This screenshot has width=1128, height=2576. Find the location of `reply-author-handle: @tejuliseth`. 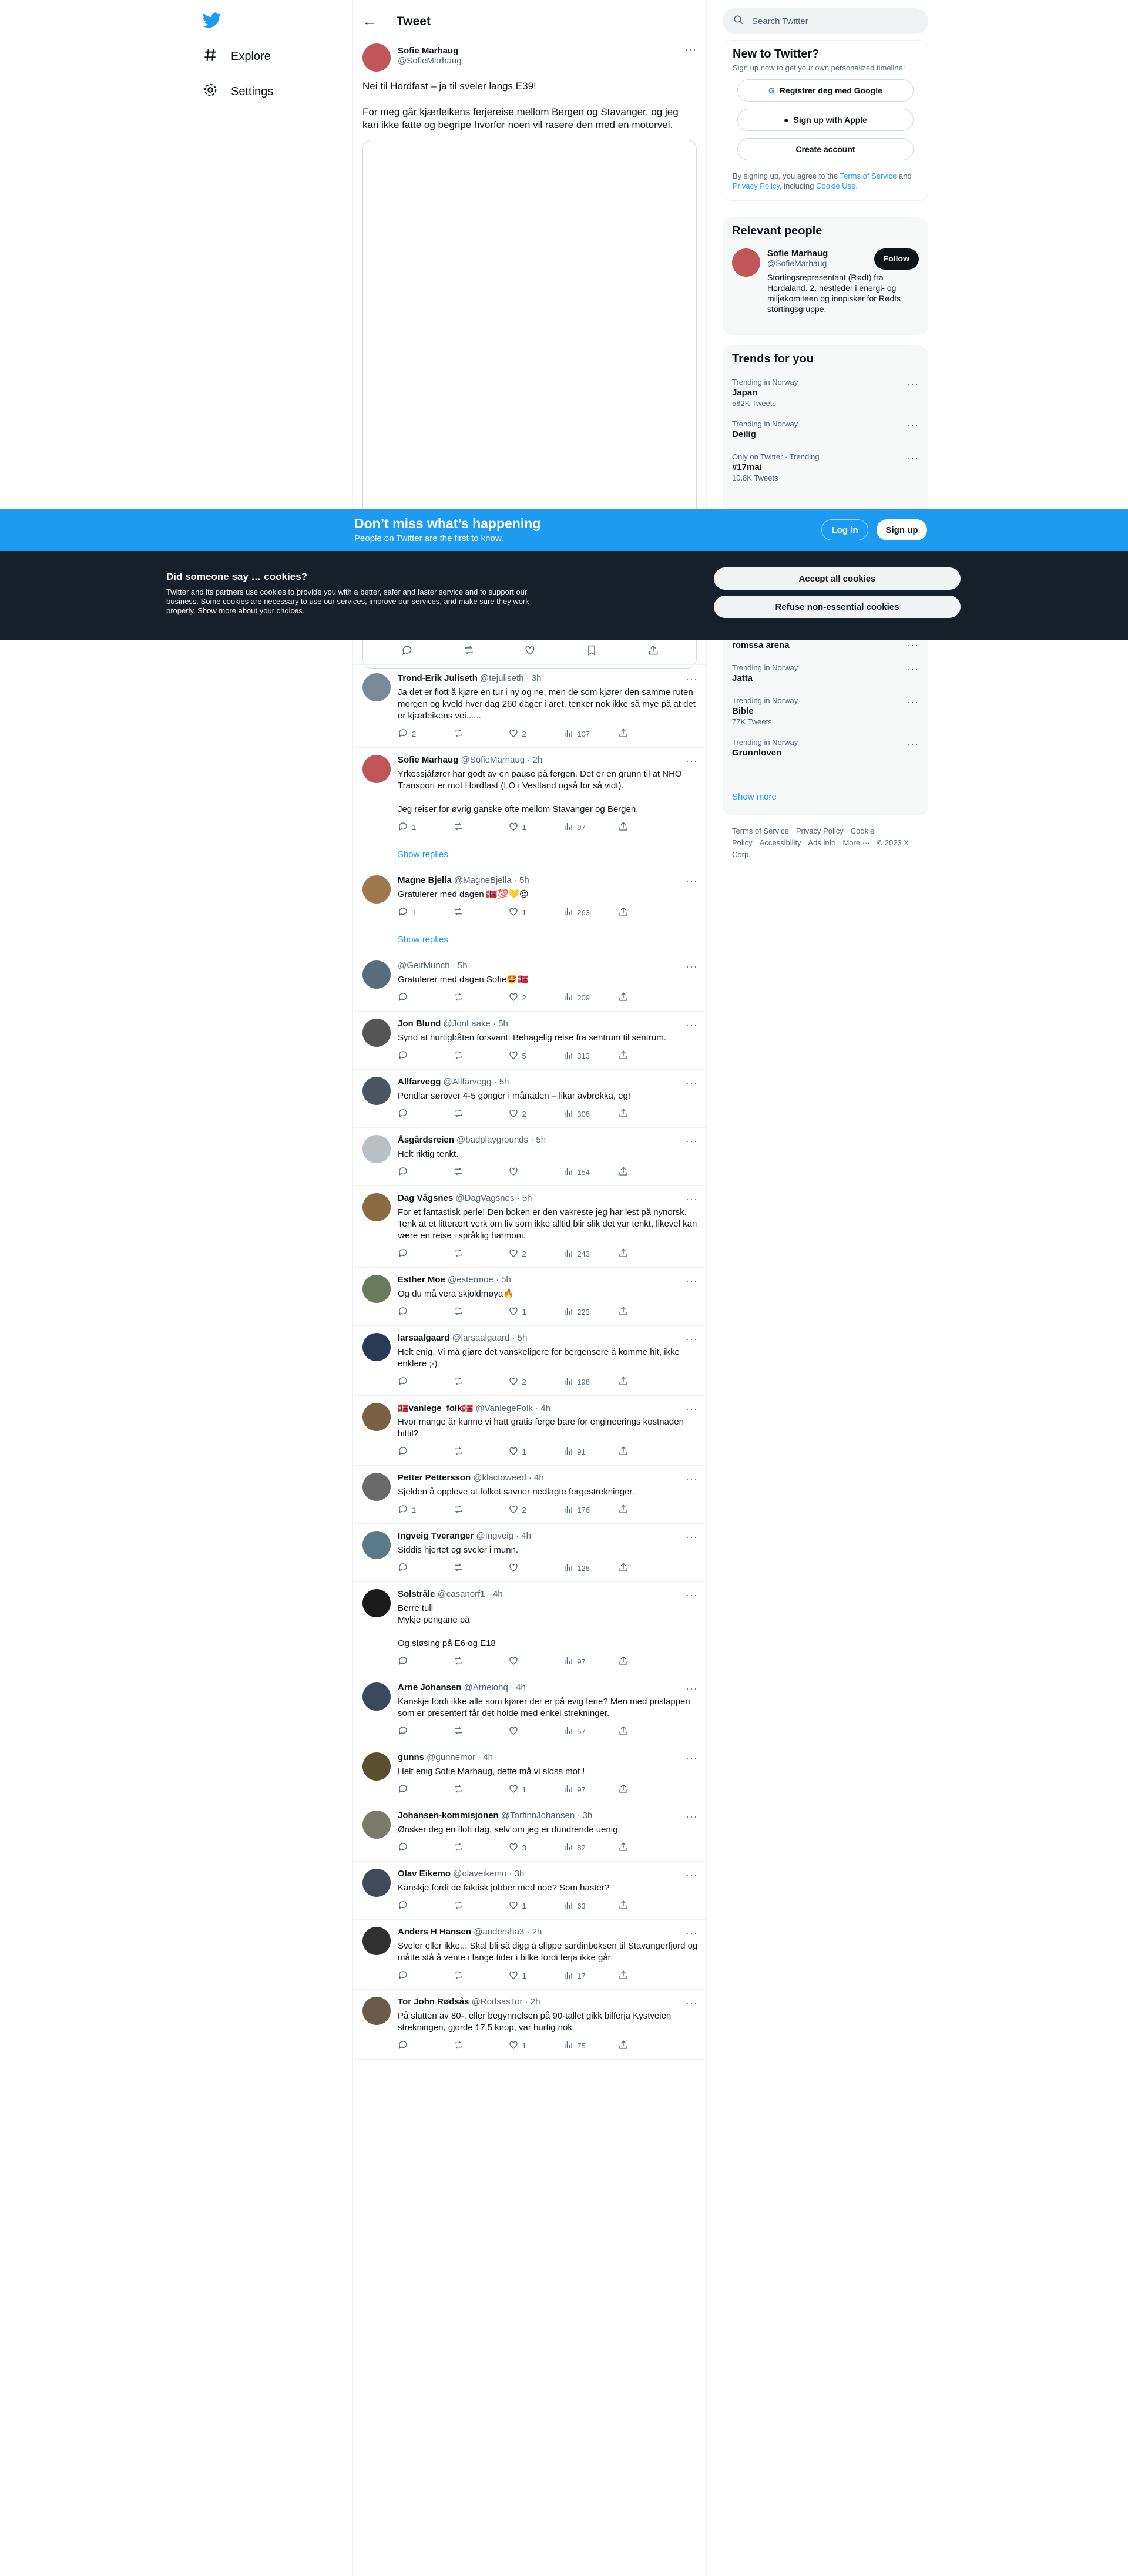

reply-author-handle: @tejuliseth is located at coordinates (502, 678).